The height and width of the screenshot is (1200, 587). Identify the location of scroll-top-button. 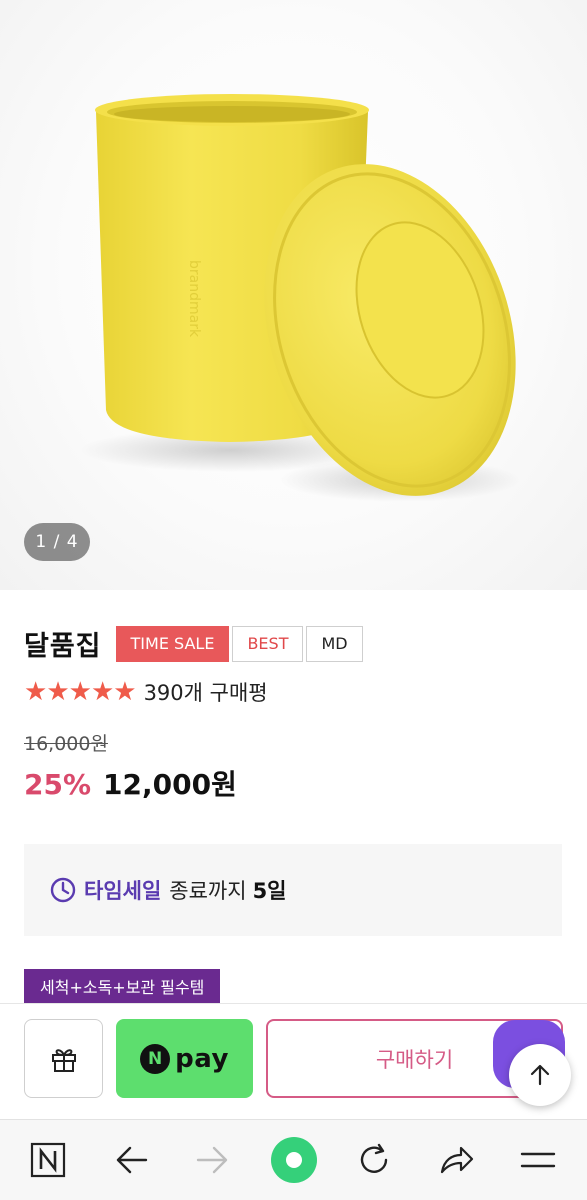
(540, 1075).